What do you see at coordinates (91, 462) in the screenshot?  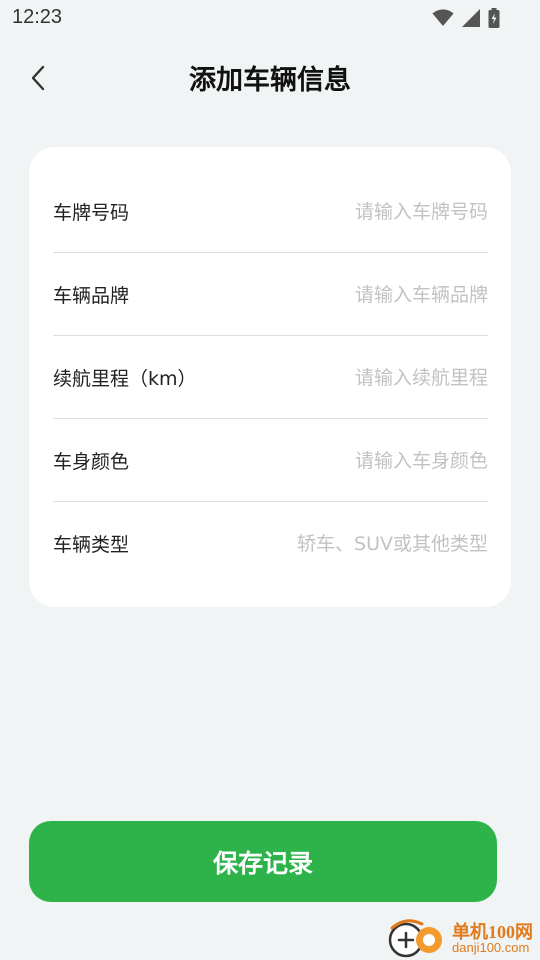 I see `color-label: 车身颜色` at bounding box center [91, 462].